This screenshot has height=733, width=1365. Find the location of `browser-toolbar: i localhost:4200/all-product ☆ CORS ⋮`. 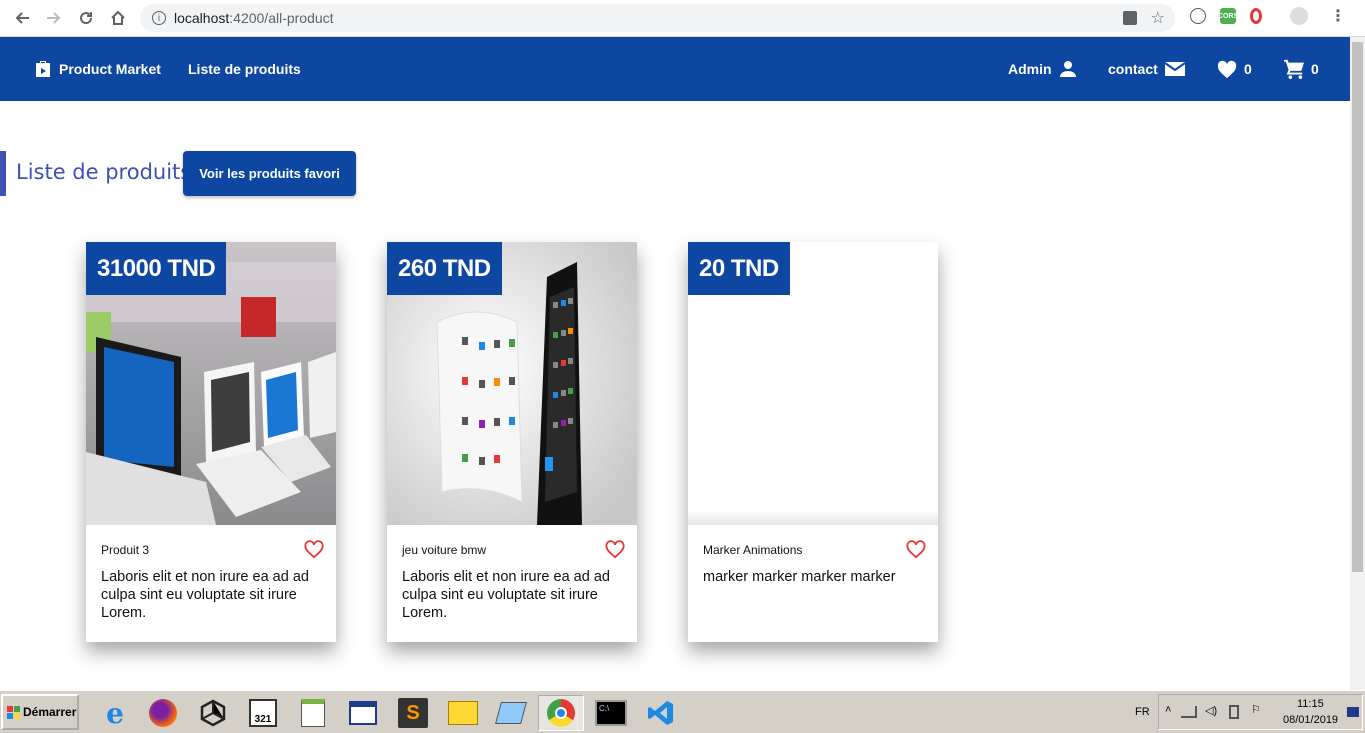

browser-toolbar: i localhost:4200/all-product ☆ CORS ⋮ is located at coordinates (682, 18).